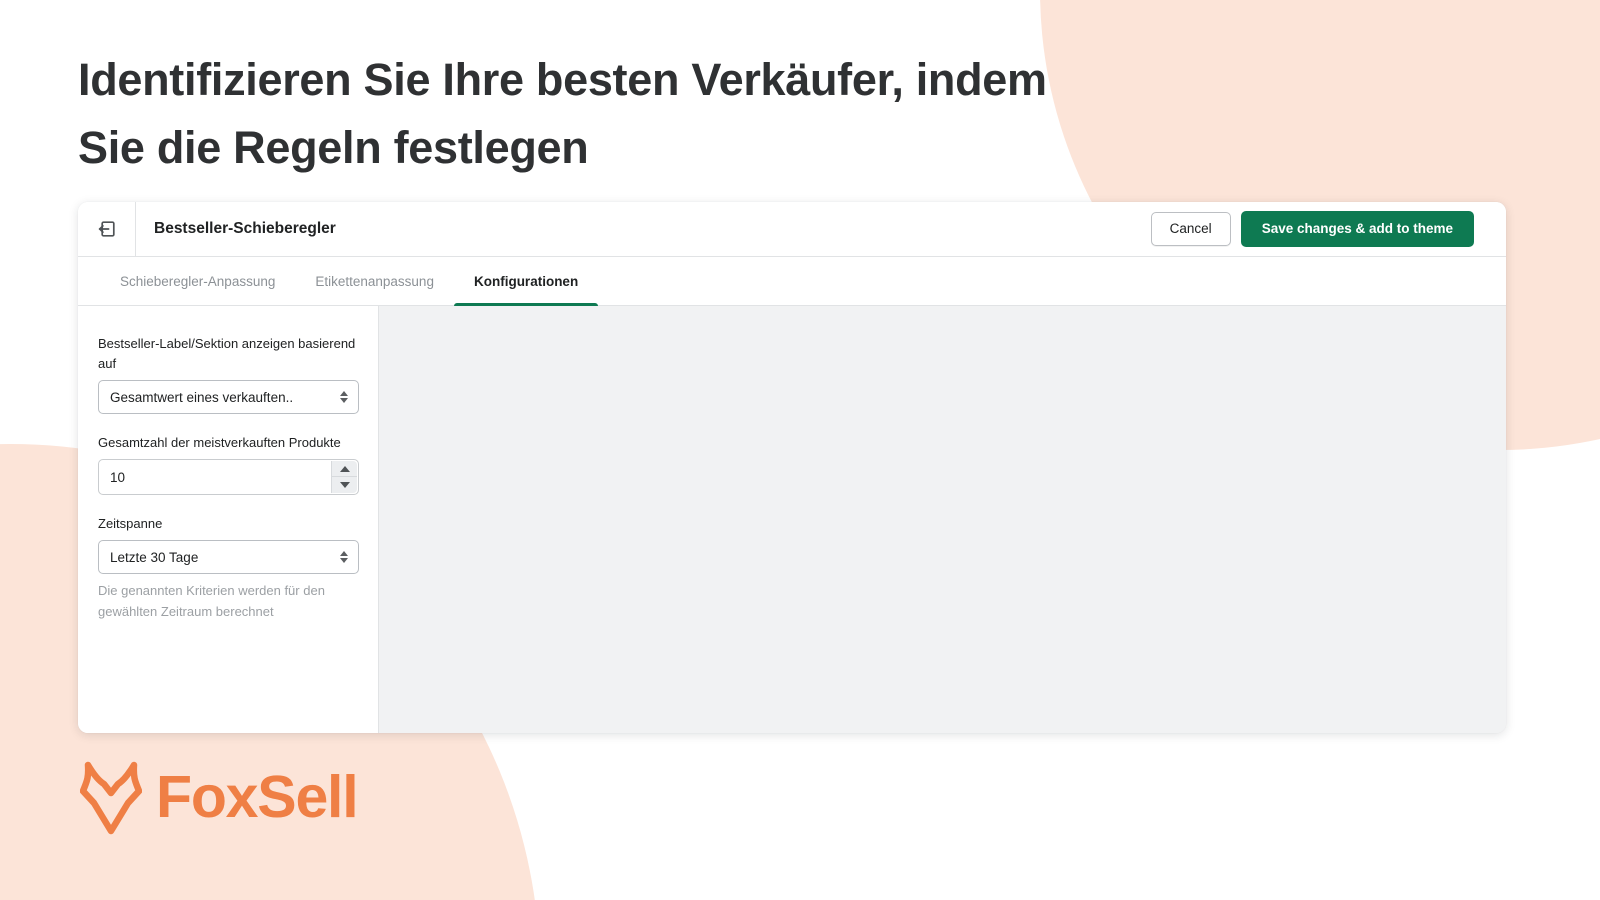  Describe the element at coordinates (154, 557) in the screenshot. I see `timespan-value: Letzte 30 Tage` at that location.